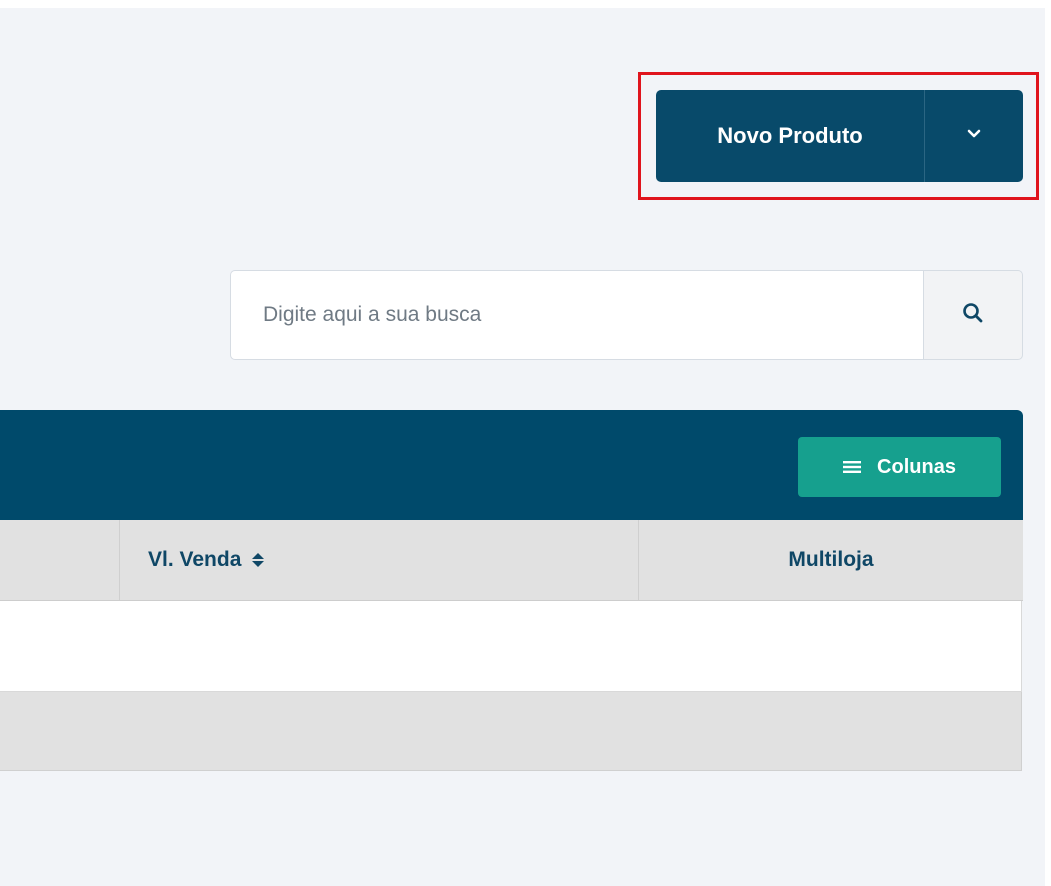 Image resolution: width=1051 pixels, height=886 pixels. I want to click on new-product-button: Novo Produto, so click(790, 136).